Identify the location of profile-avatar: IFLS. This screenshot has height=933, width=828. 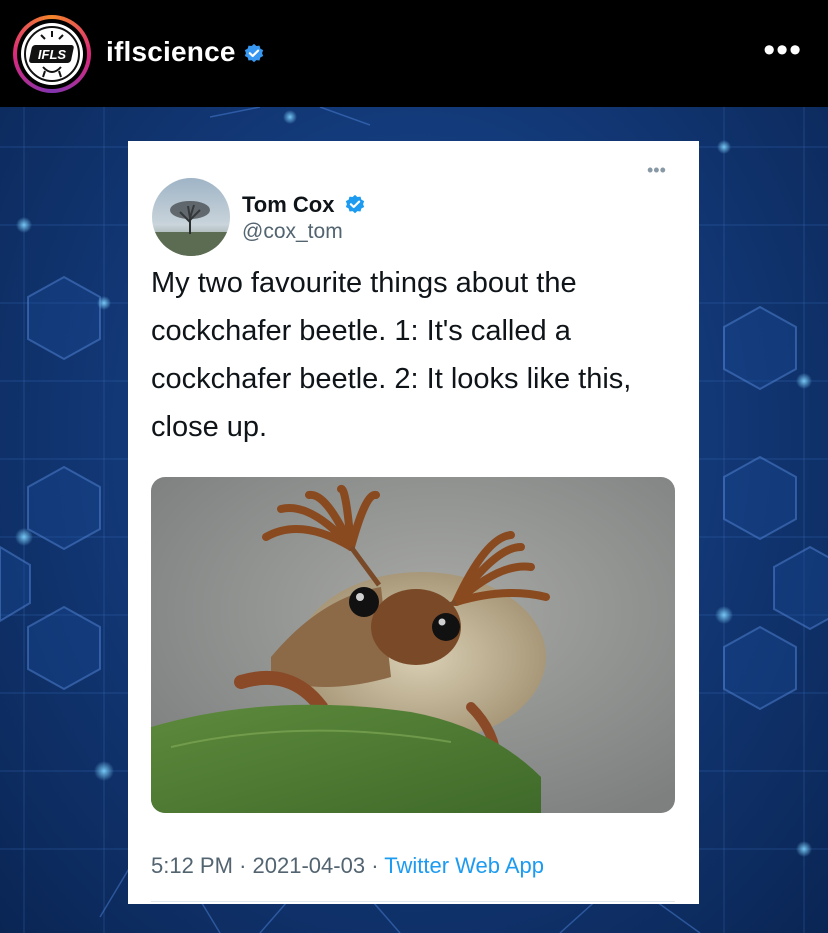
(52, 54).